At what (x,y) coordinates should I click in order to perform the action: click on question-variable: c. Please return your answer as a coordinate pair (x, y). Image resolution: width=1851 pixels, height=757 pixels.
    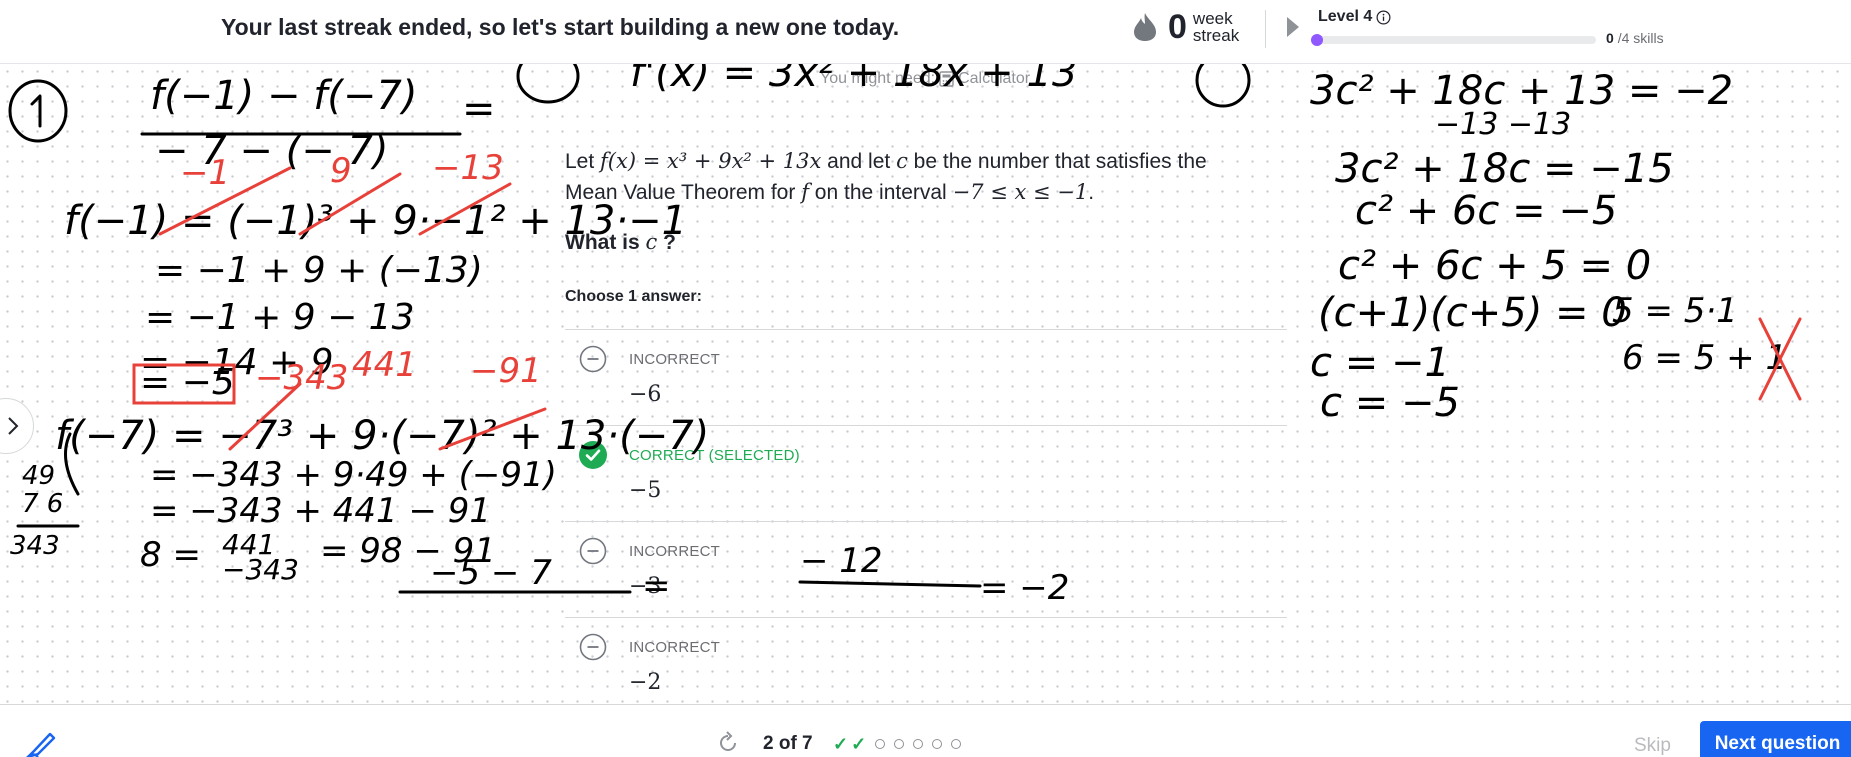
    Looking at the image, I should click on (651, 242).